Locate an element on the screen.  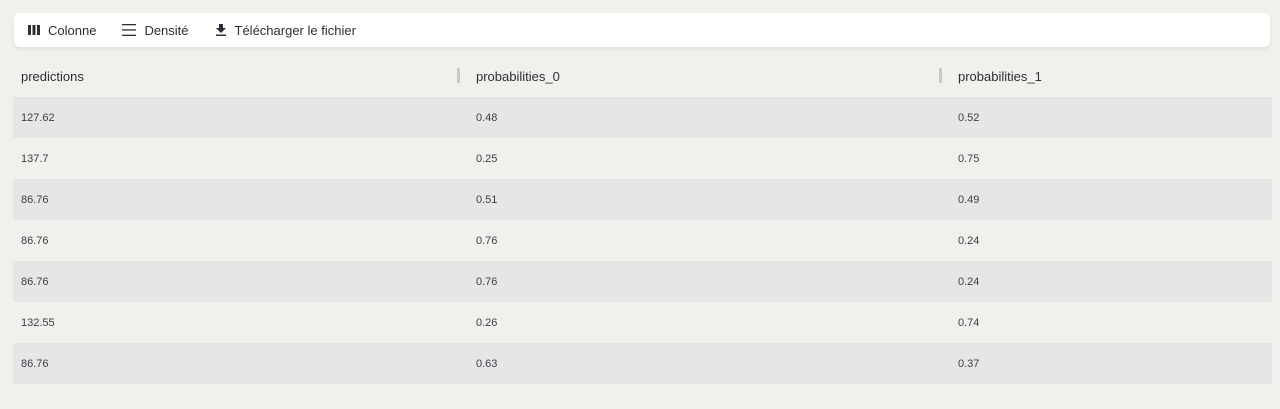
table-cell: 0.74 is located at coordinates (969, 322).